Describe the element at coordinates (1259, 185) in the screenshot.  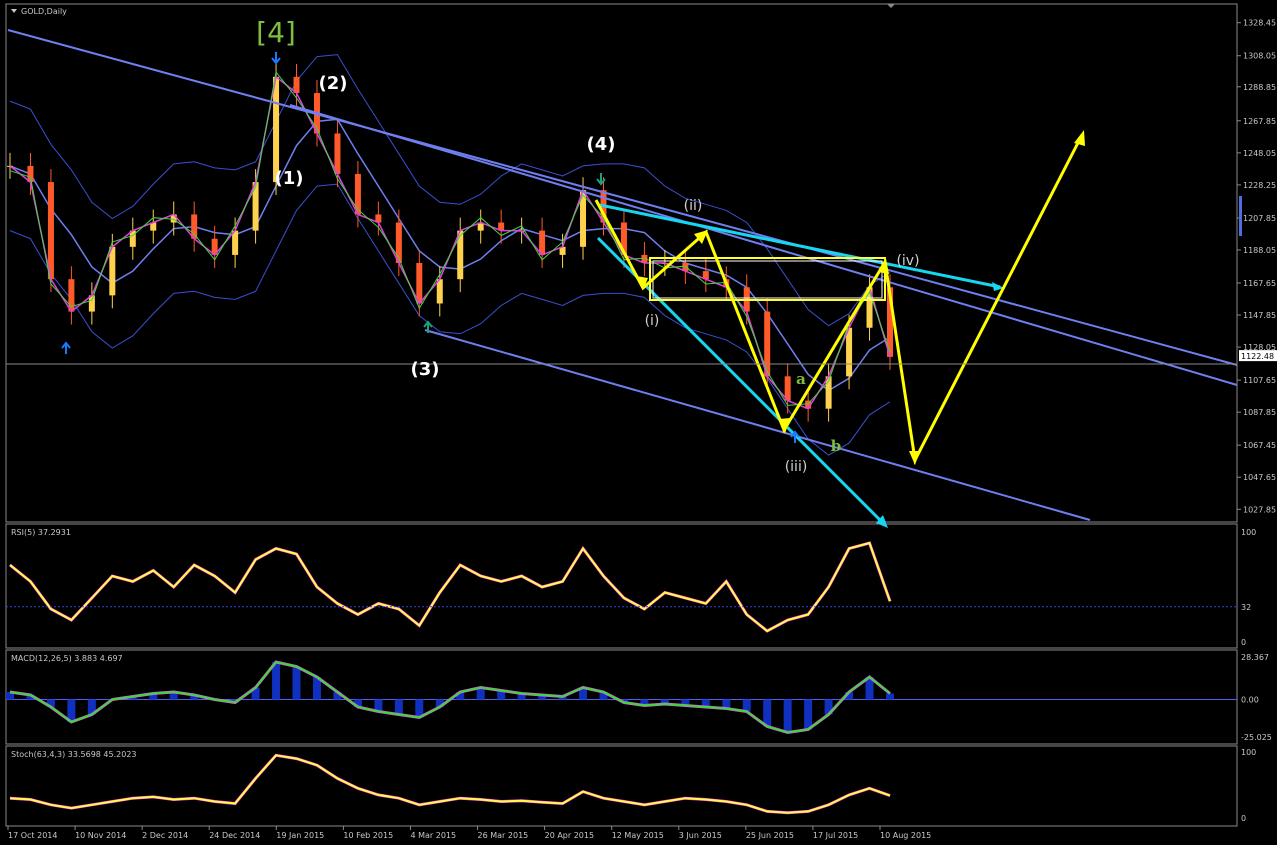
I see `price-tick-label: 1228.25` at that location.